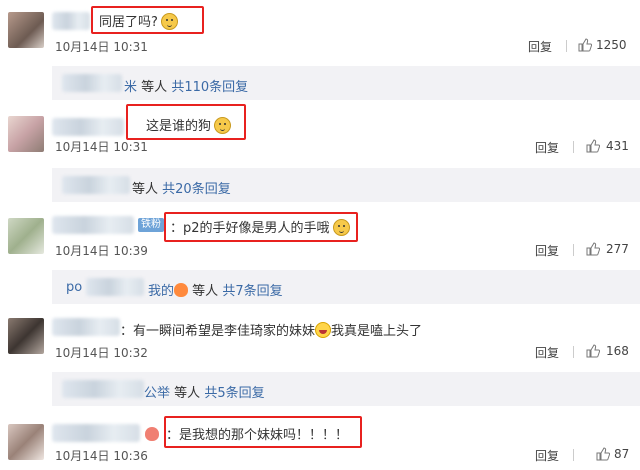 The height and width of the screenshot is (470, 640). What do you see at coordinates (617, 249) in the screenshot?
I see `like-count: 277` at bounding box center [617, 249].